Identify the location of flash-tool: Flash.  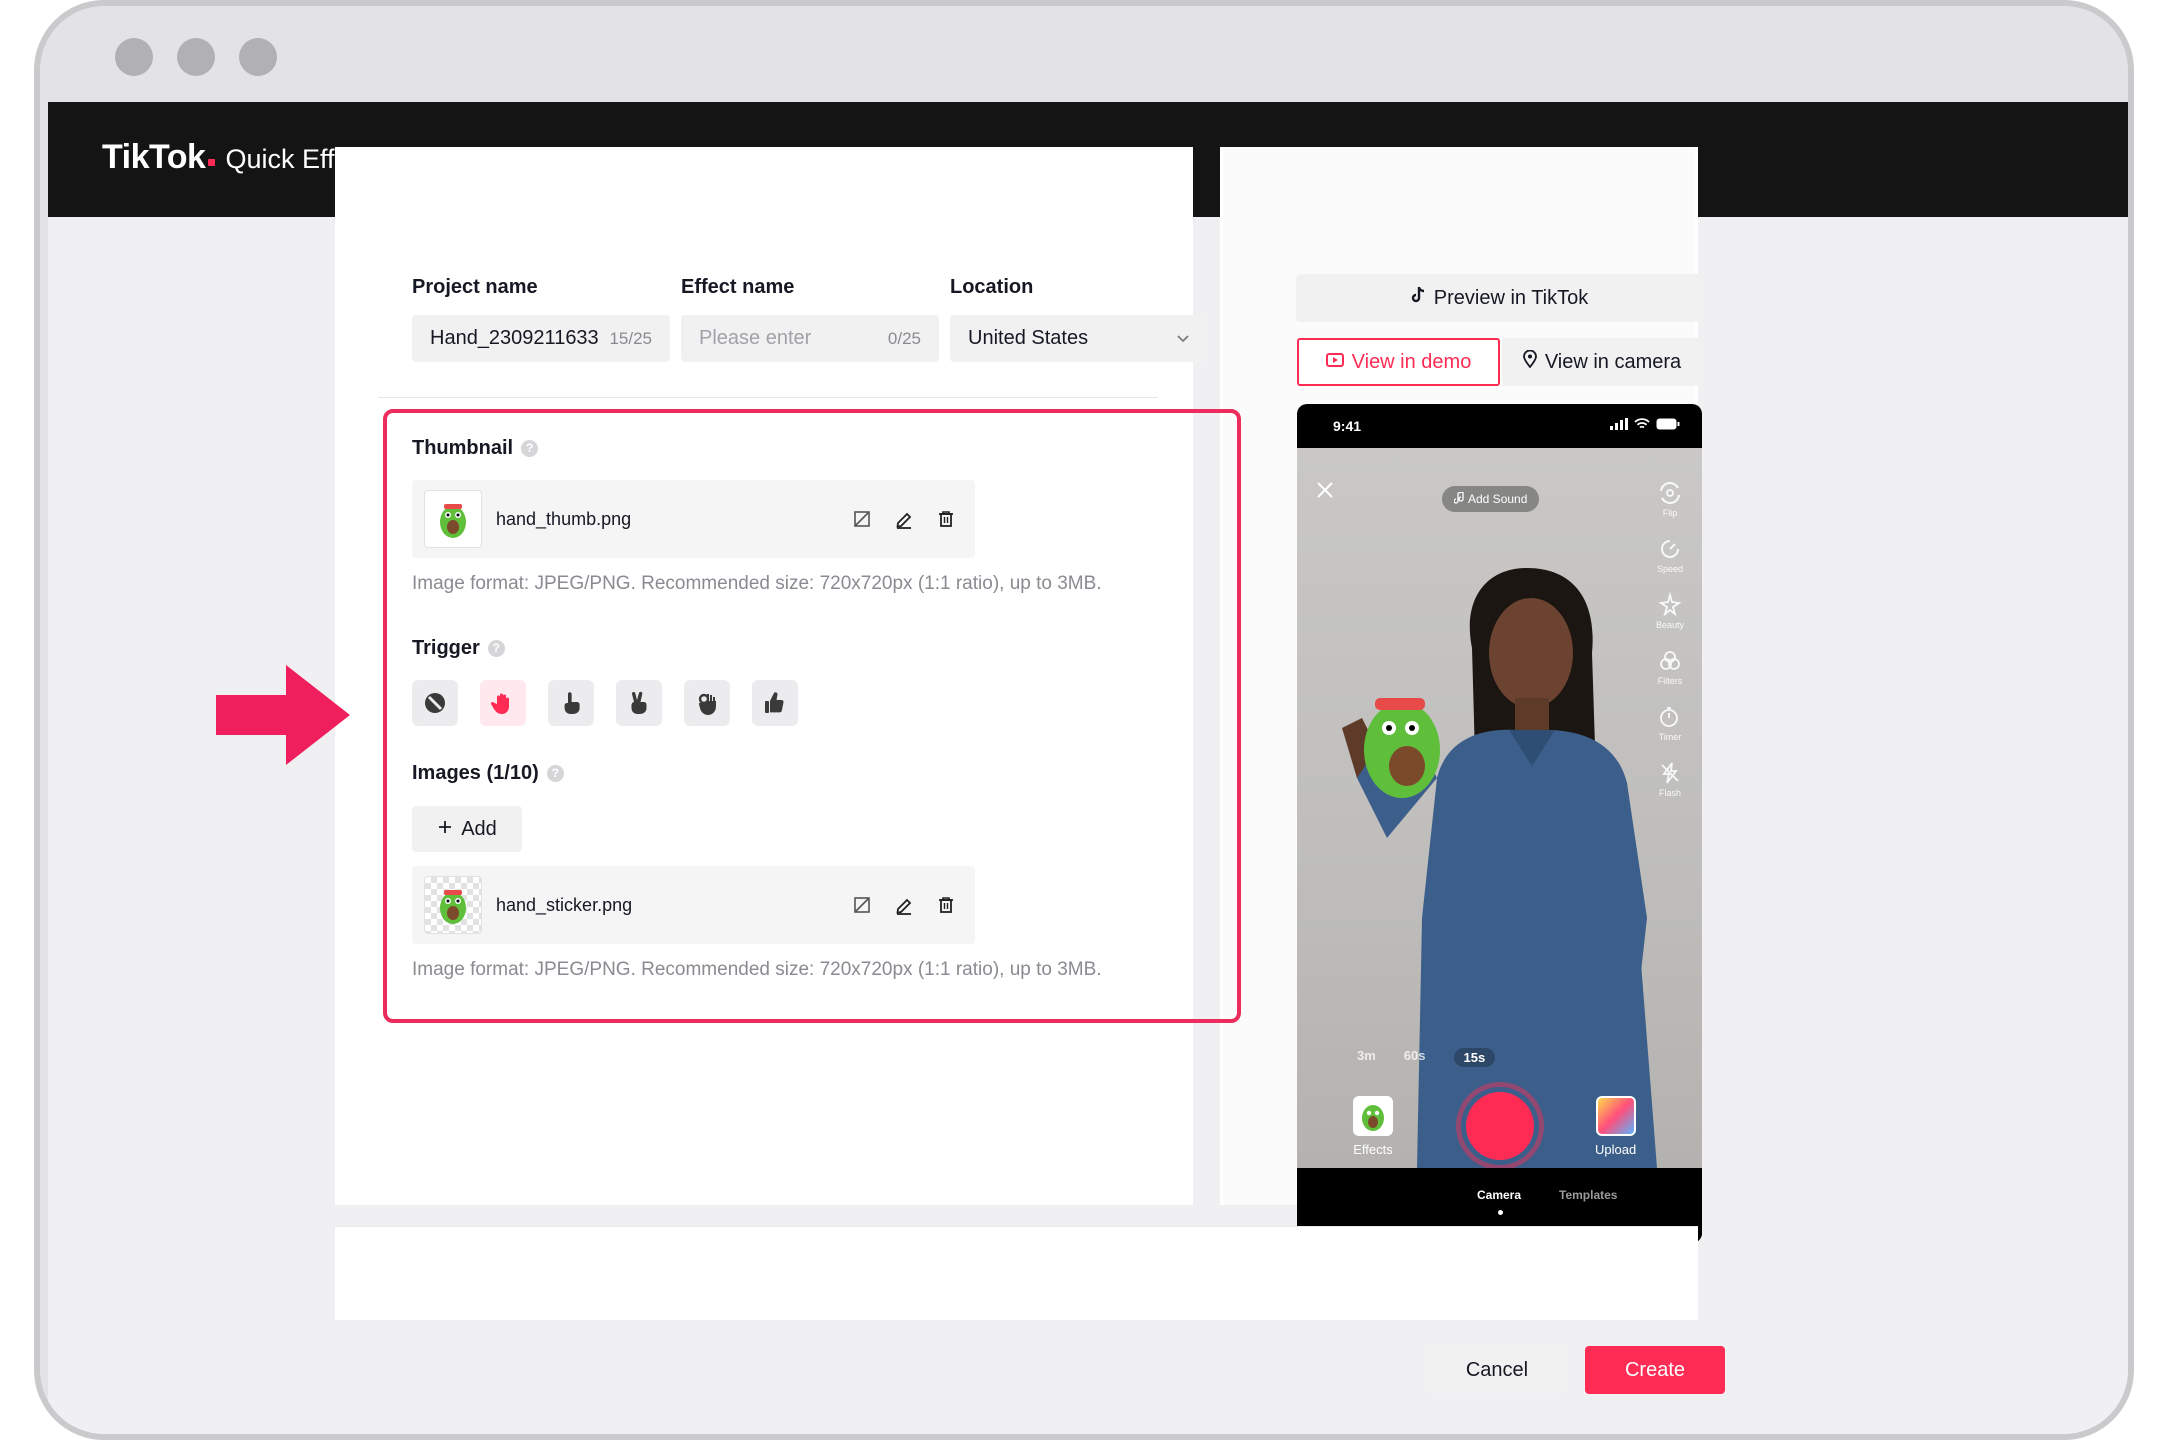
(1670, 779).